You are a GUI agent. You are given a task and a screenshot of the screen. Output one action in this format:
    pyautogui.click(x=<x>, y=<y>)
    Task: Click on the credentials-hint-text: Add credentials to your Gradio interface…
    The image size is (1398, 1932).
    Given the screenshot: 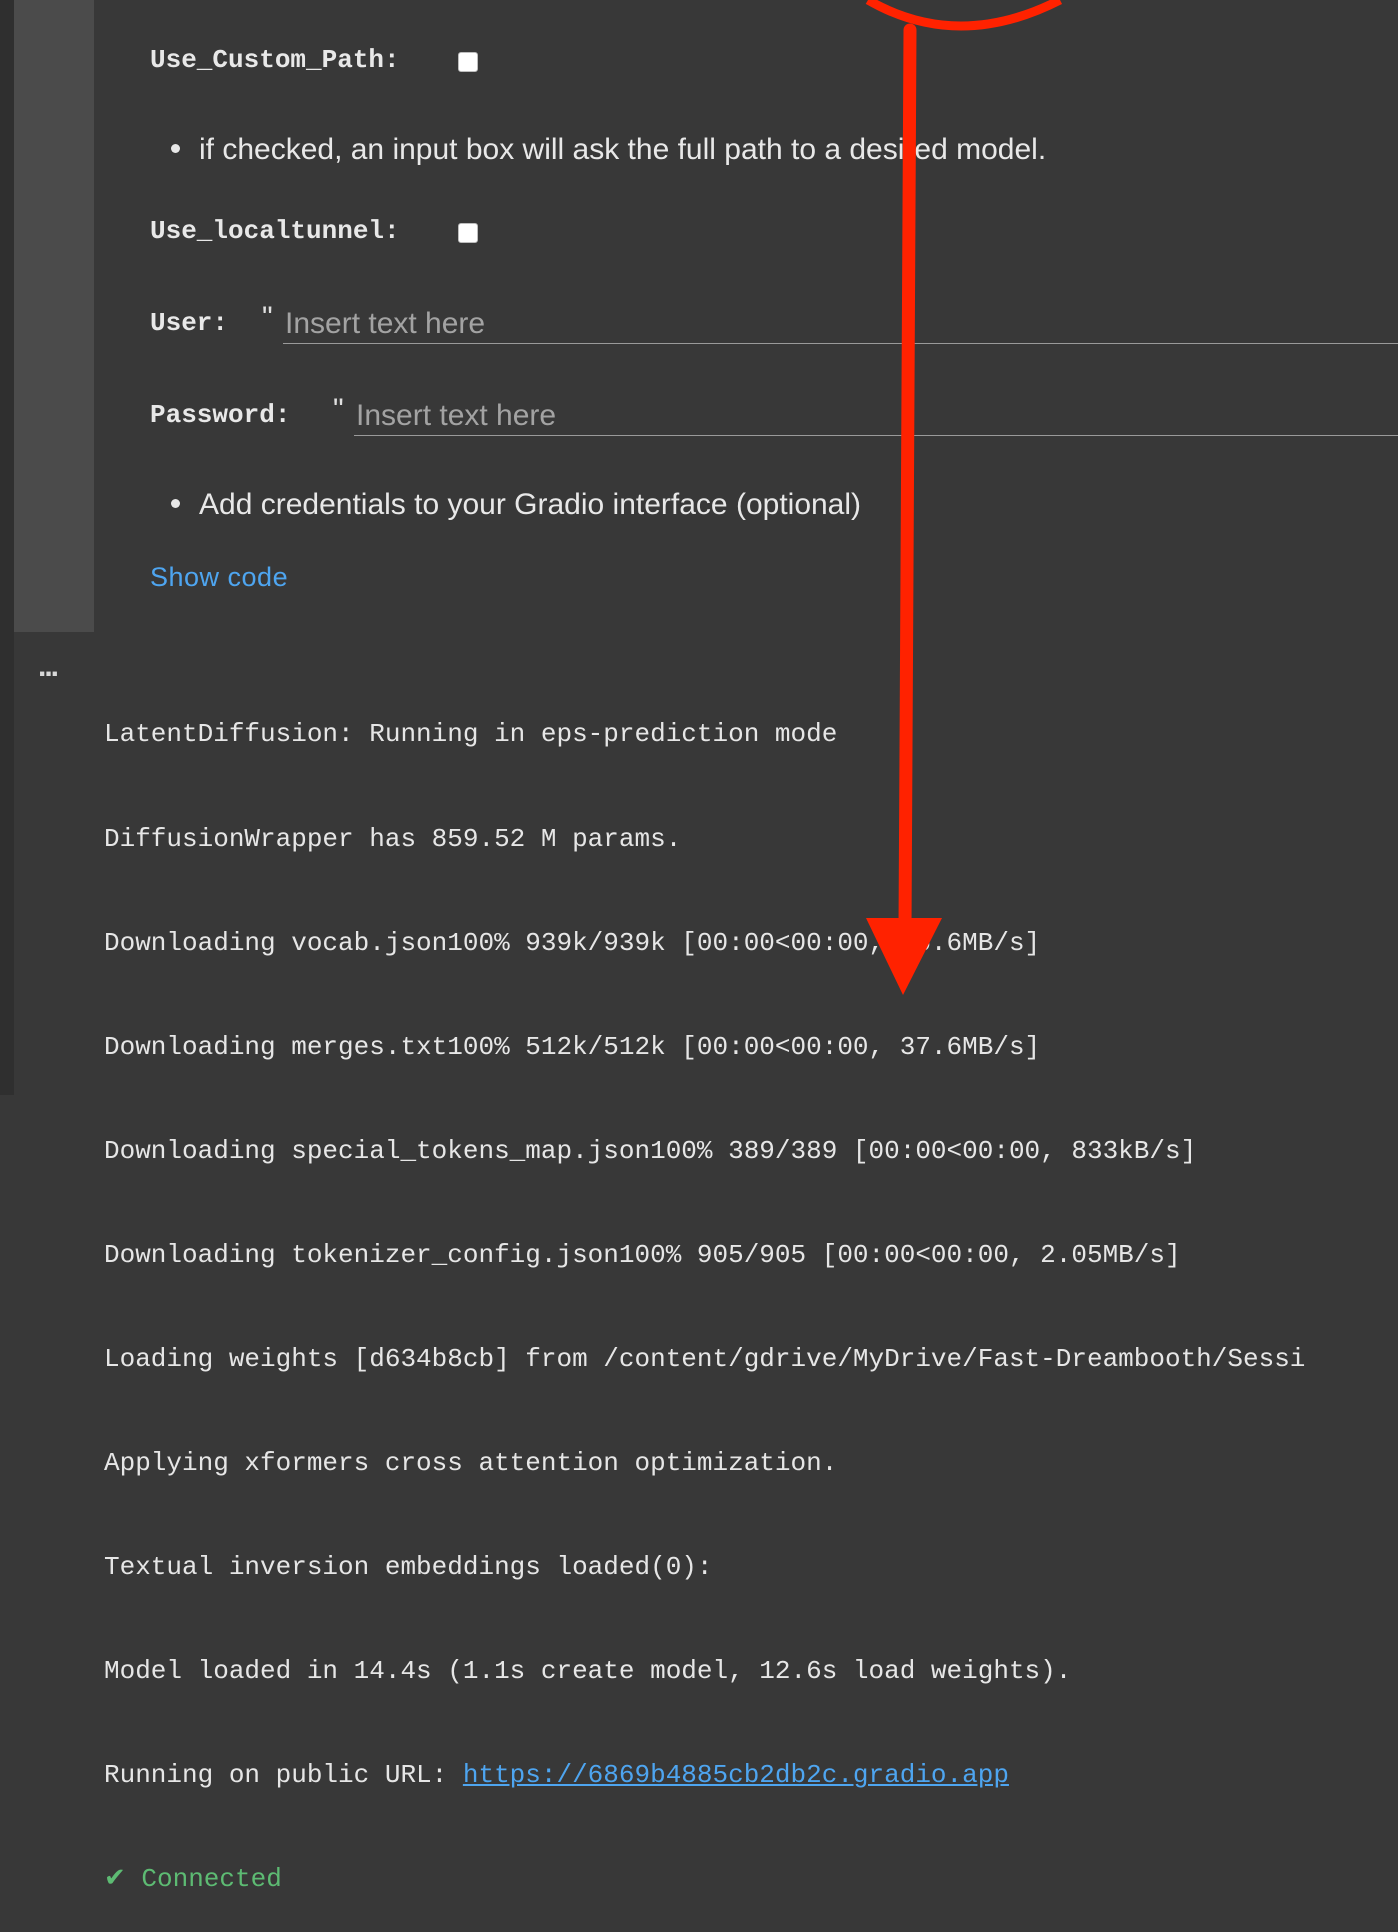 What is the action you would take?
    pyautogui.click(x=530, y=504)
    